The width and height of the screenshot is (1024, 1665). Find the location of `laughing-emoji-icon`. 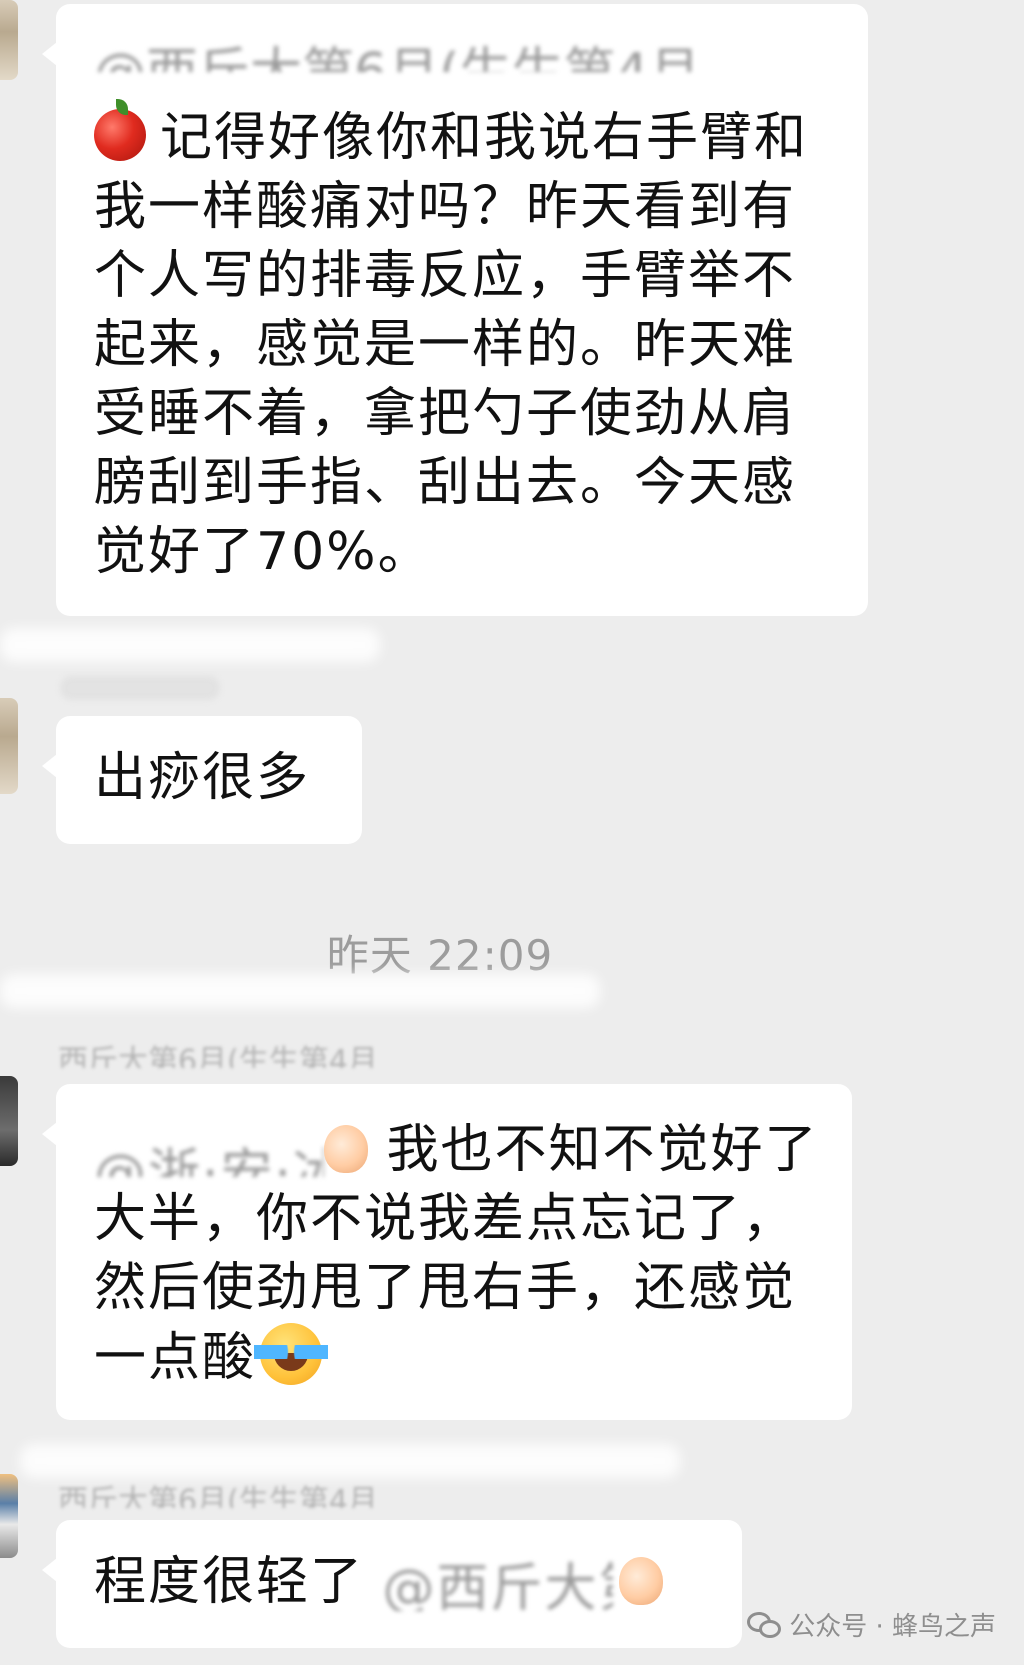

laughing-emoji-icon is located at coordinates (291, 1354).